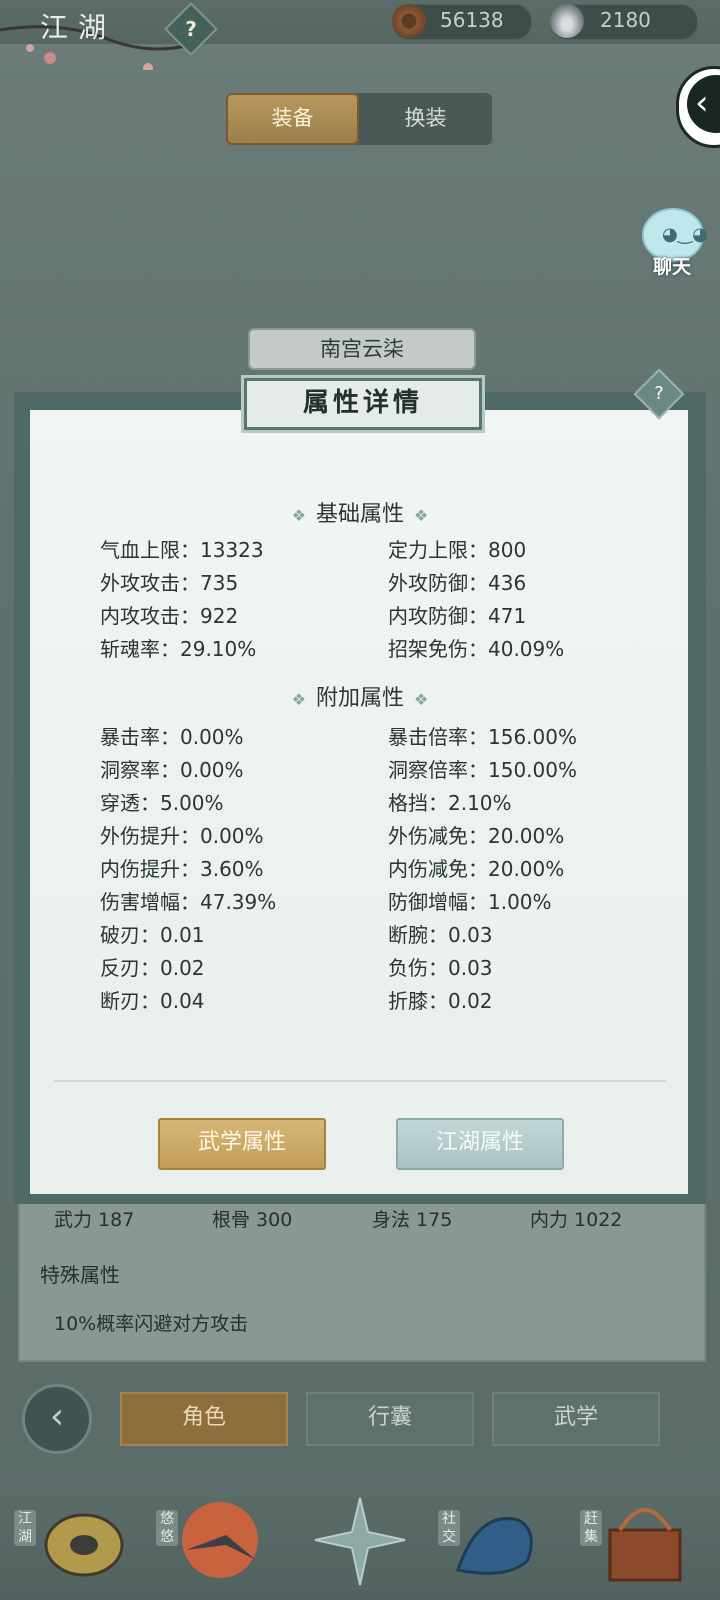  What do you see at coordinates (685, 234) in the screenshot?
I see `face-icon: ◕‿◕` at bounding box center [685, 234].